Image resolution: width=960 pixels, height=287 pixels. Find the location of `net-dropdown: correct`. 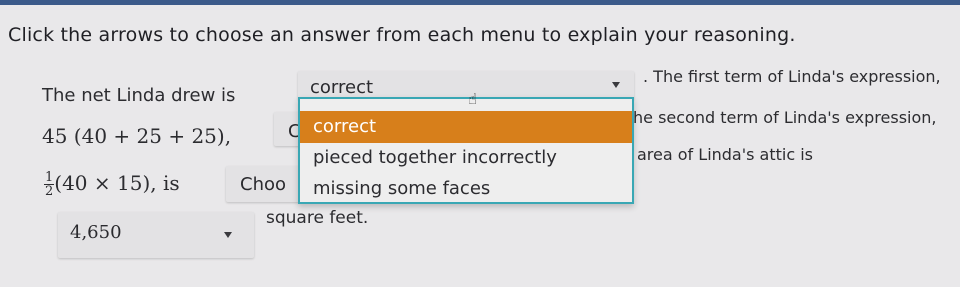

net-dropdown: correct is located at coordinates (466, 85).